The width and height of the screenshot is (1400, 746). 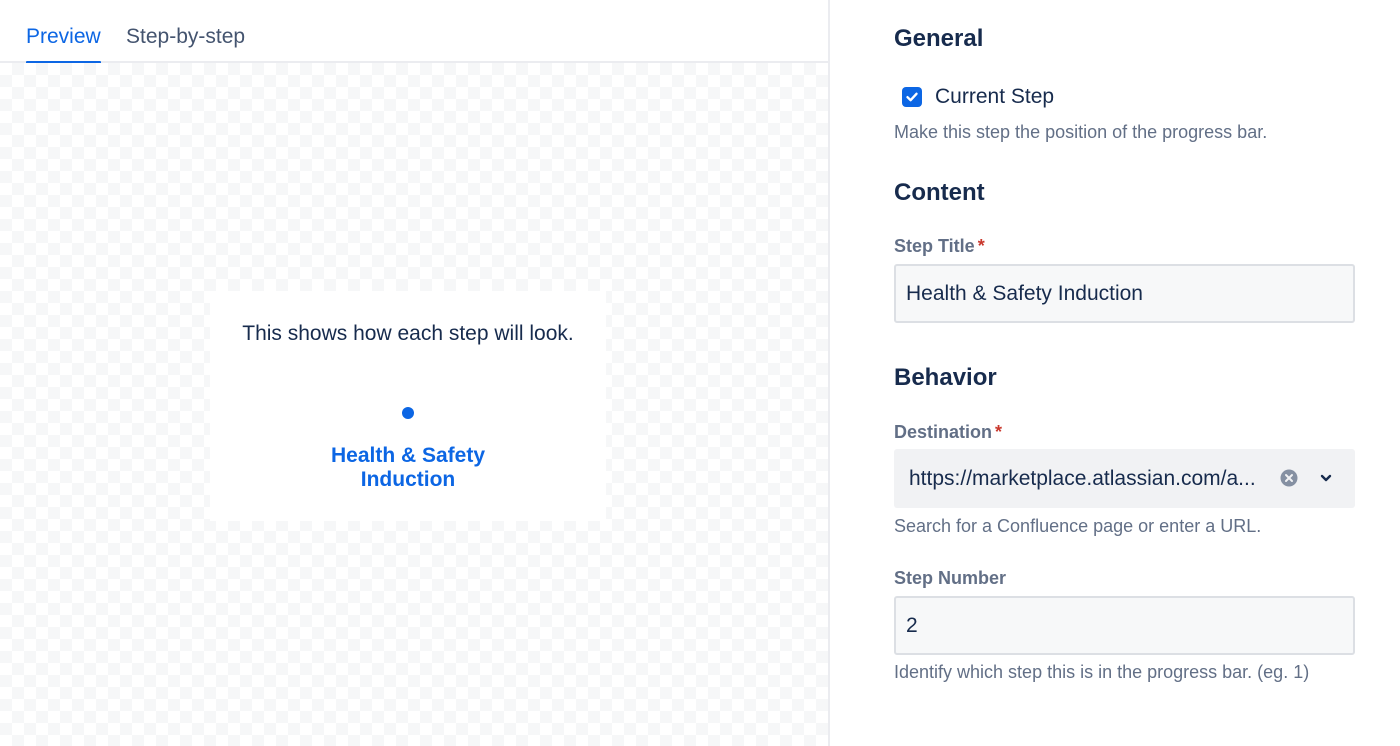 I want to click on current-step-checkbox, so click(x=912, y=97).